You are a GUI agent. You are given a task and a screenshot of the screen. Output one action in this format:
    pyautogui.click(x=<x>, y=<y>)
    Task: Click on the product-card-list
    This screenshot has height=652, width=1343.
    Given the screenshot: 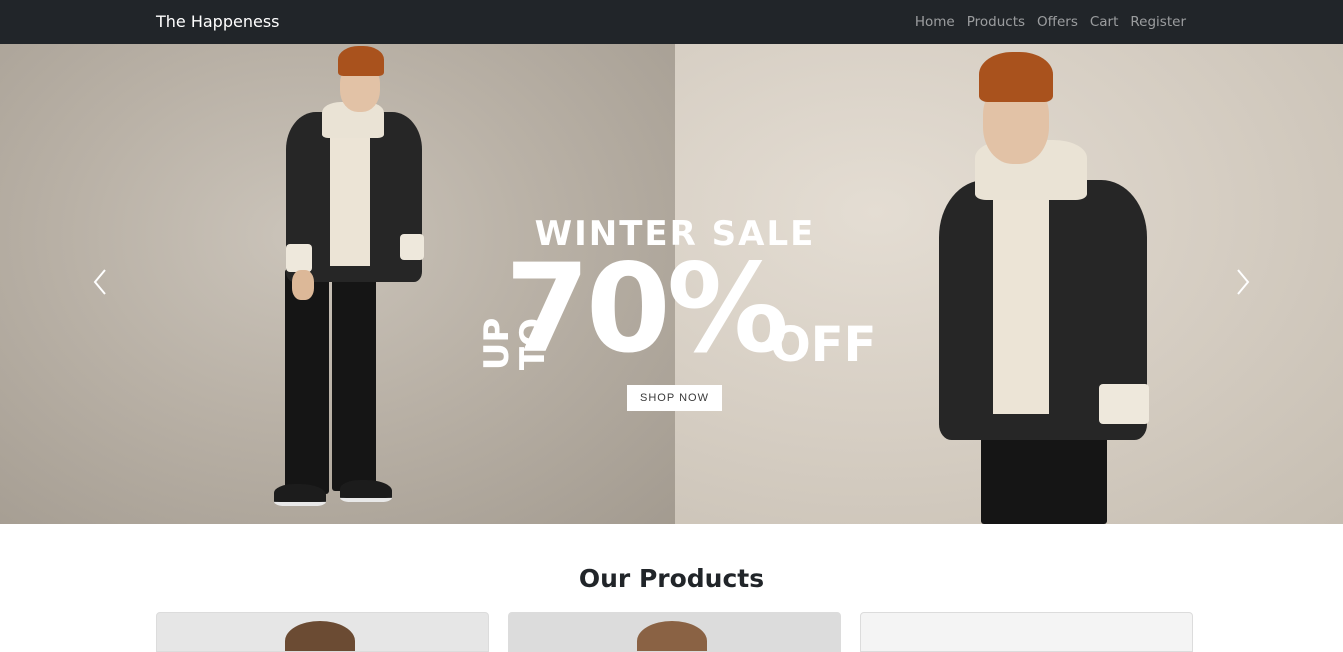 What is the action you would take?
    pyautogui.click(x=674, y=632)
    